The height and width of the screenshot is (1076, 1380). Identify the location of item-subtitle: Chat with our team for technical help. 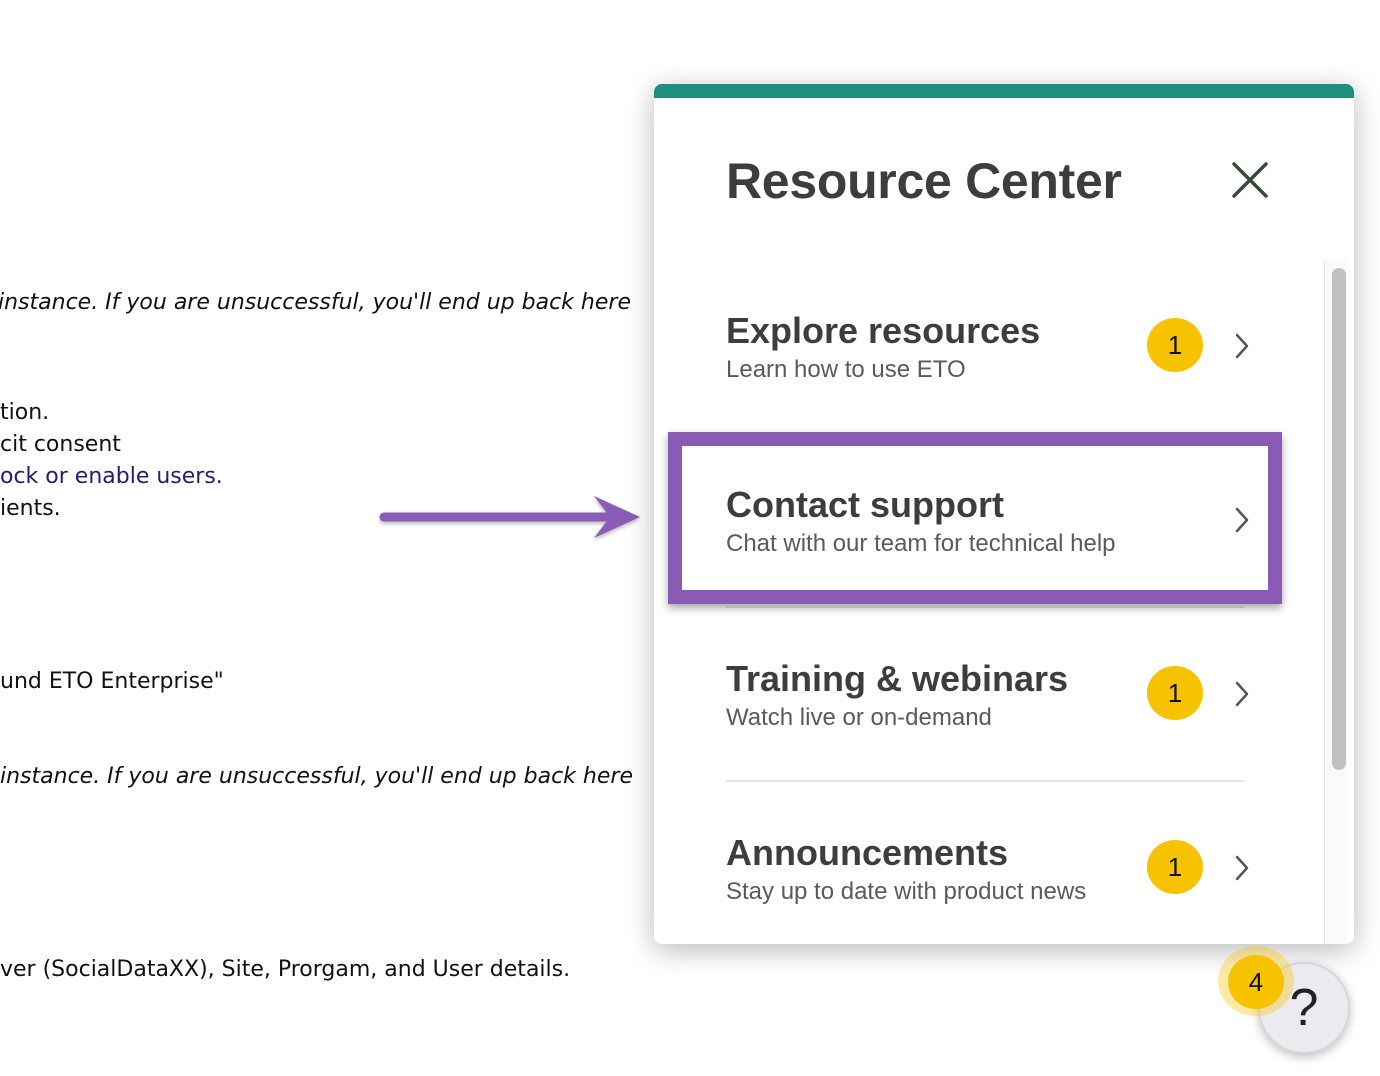
(921, 543).